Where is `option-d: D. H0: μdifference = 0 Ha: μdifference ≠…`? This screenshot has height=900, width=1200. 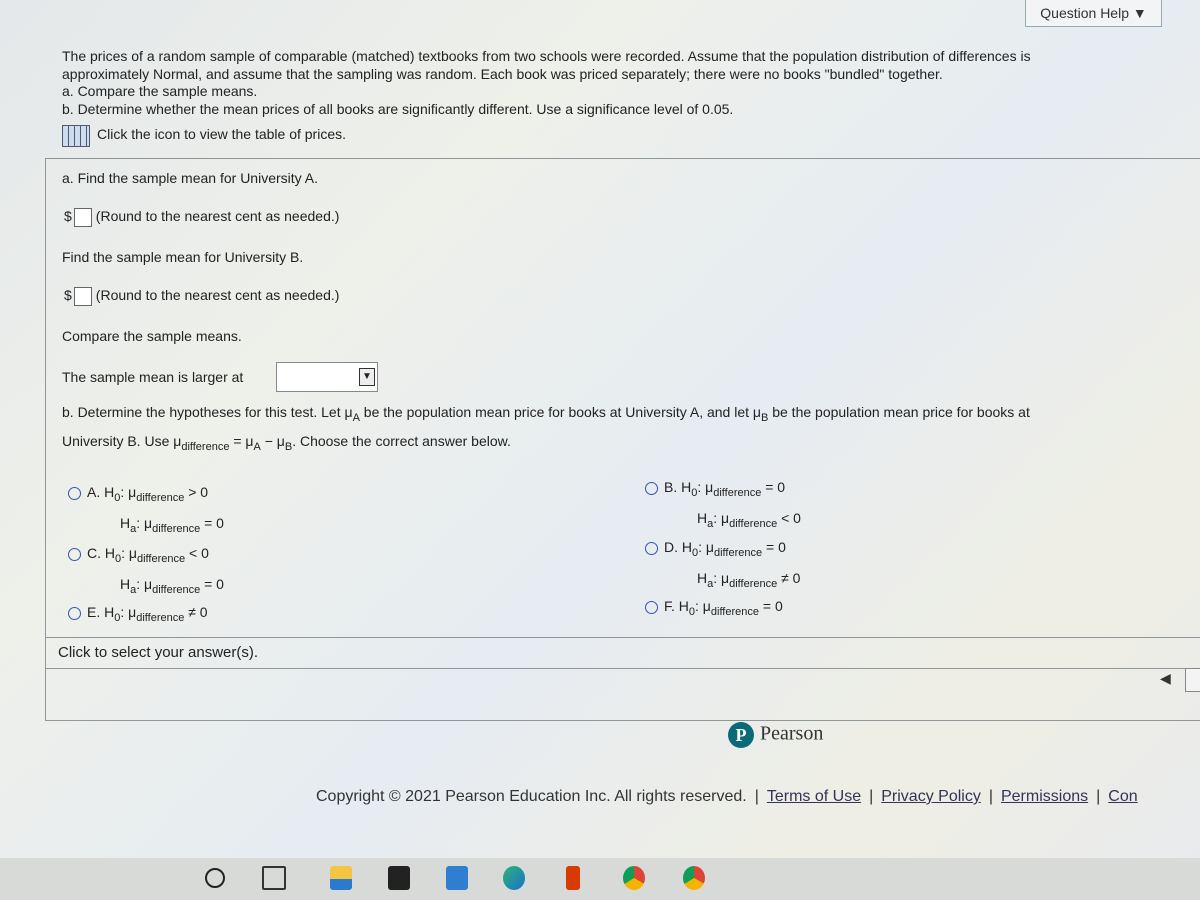 option-d: D. H0: μdifference = 0 Ha: μdifference ≠… is located at coordinates (722, 566).